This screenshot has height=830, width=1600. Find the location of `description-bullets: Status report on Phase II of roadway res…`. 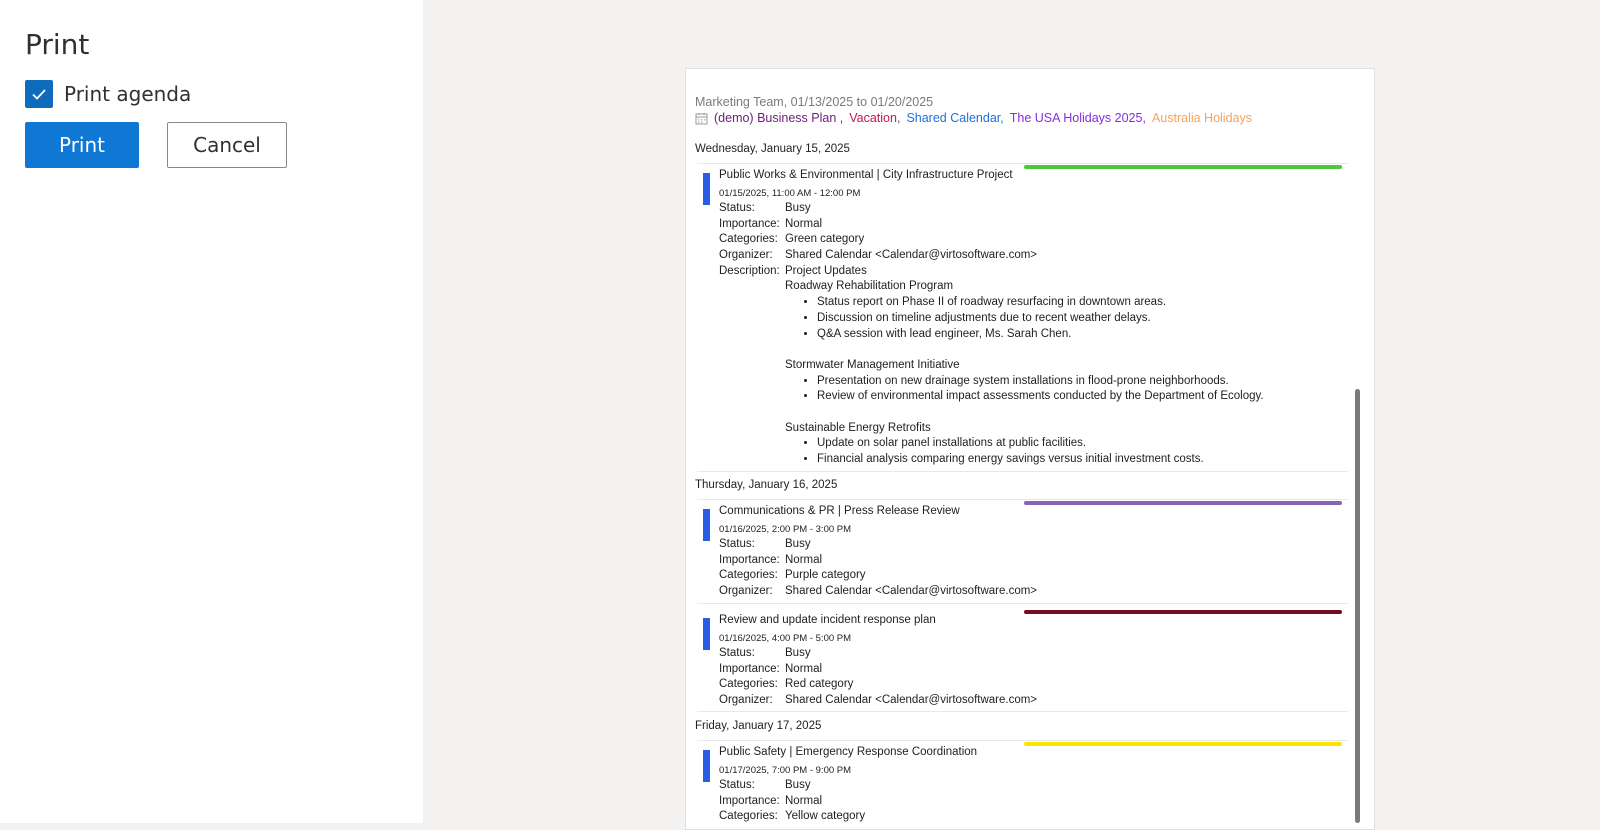

description-bullets: Status report on Phase II of roadway res… is located at coordinates (1024, 319).